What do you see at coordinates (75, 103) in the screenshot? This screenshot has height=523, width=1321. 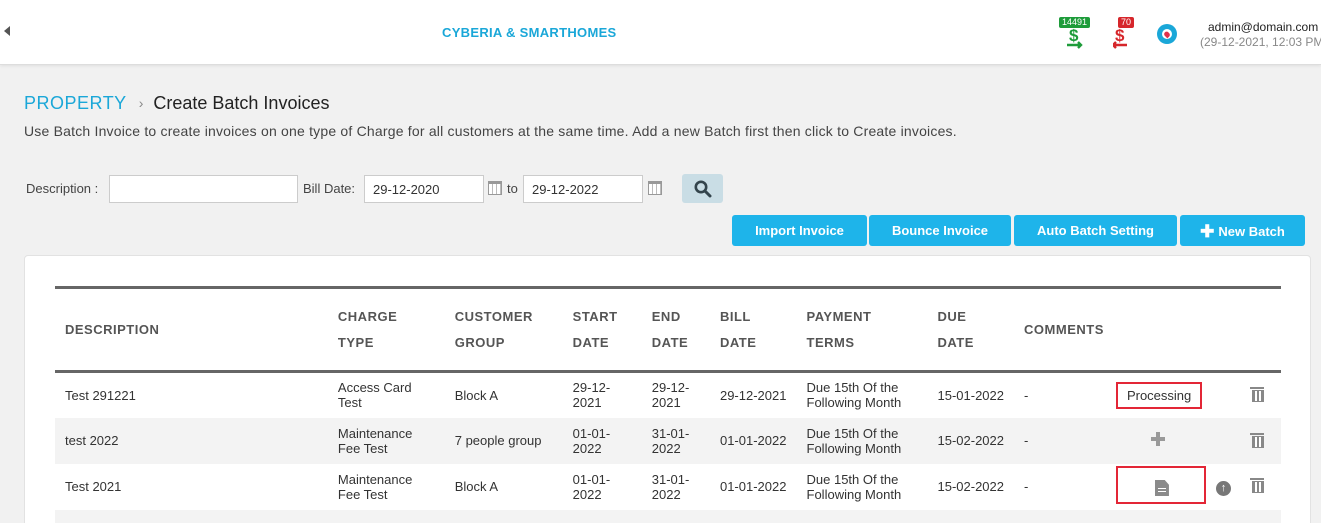 I see `breadcrumb-property-link: PROPERTY` at bounding box center [75, 103].